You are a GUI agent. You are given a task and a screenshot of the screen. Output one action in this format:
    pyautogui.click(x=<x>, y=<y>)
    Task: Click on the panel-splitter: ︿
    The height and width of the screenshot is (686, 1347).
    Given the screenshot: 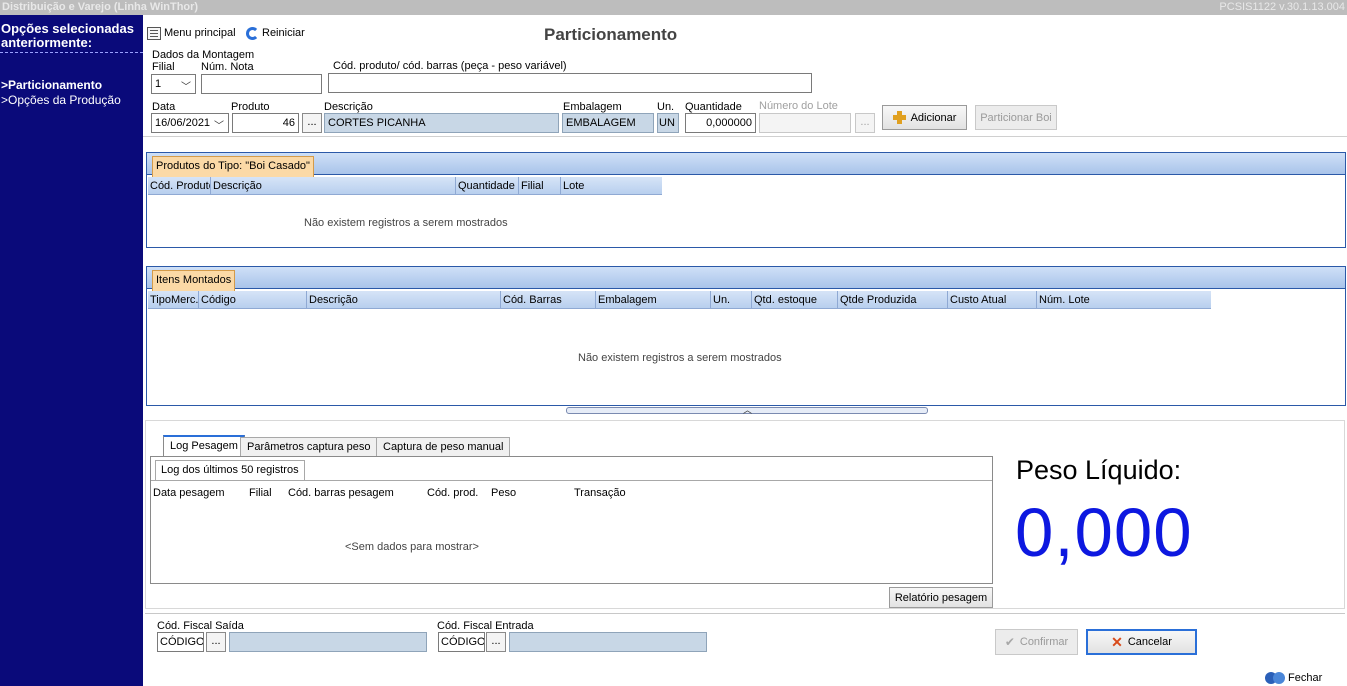 What is the action you would take?
    pyautogui.click(x=747, y=410)
    